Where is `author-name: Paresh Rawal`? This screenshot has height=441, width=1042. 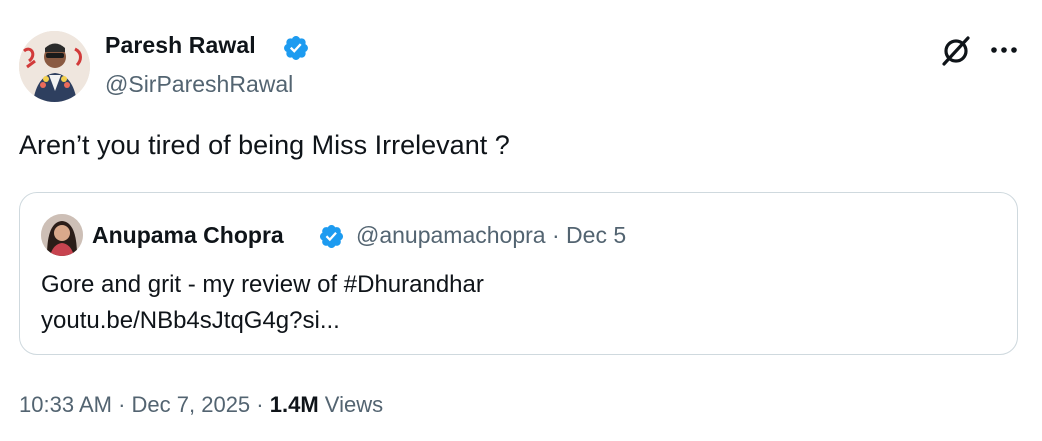
author-name: Paresh Rawal is located at coordinates (180, 45).